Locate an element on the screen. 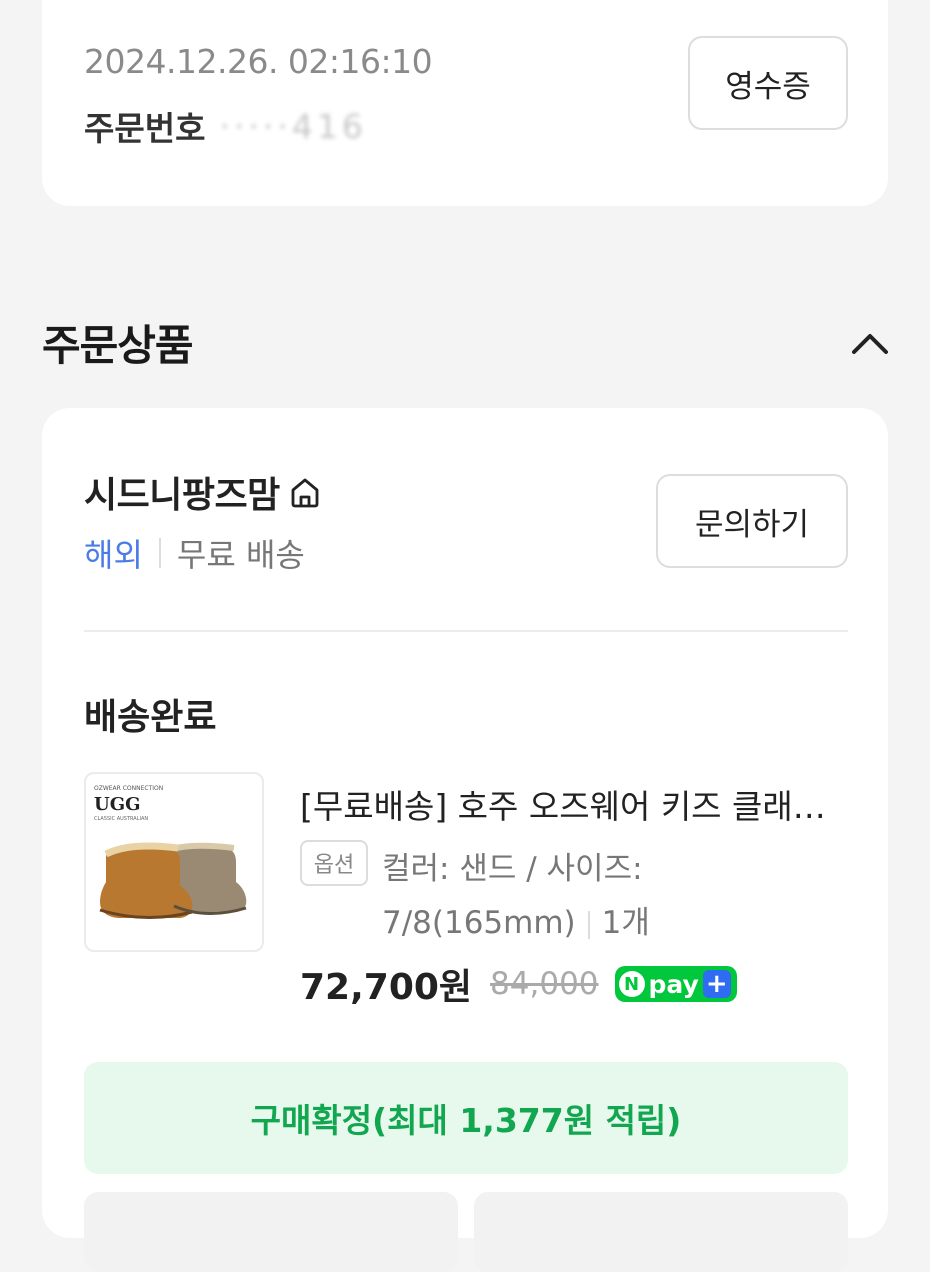  inquiry-button: 문의하기 is located at coordinates (752, 521).